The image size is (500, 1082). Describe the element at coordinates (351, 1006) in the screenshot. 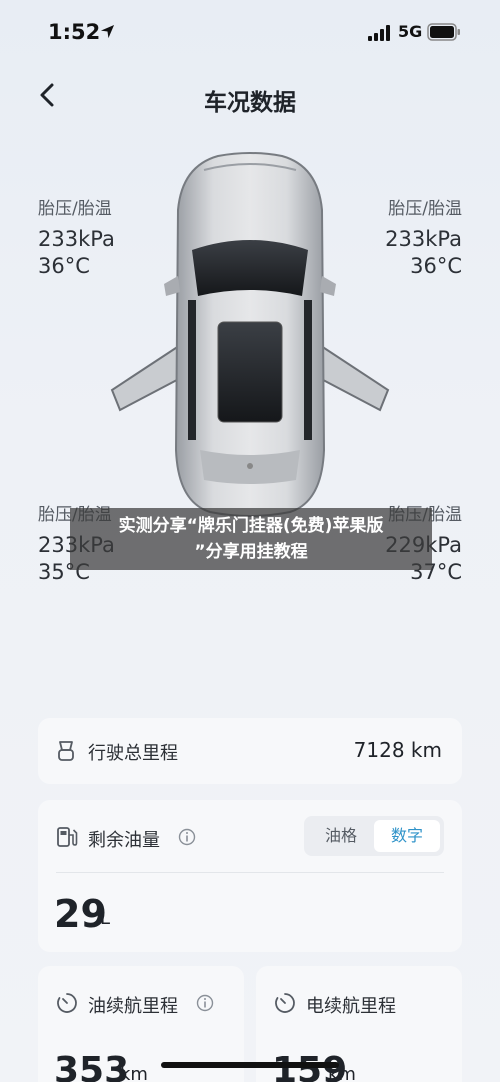

I see `electric-range-label: 电续航里程` at that location.